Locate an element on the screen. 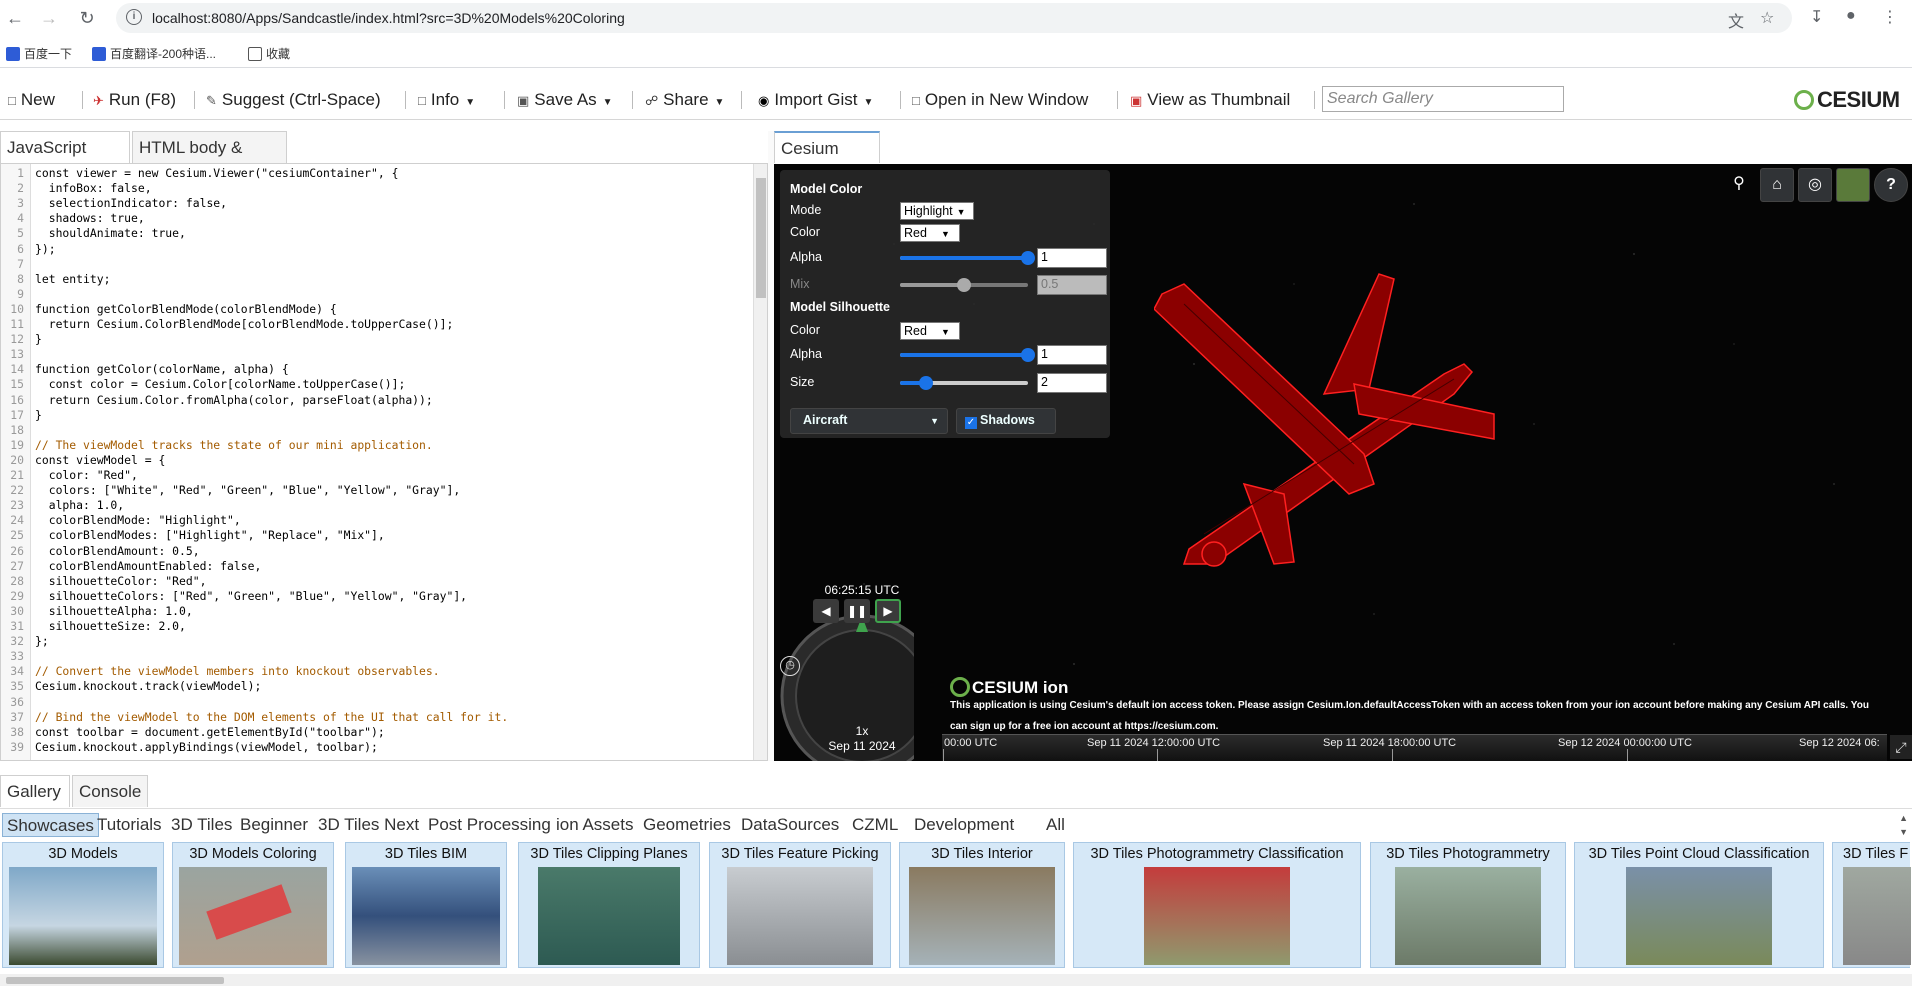 The width and height of the screenshot is (1912, 986). category-tutorials: Tutorials is located at coordinates (129, 825).